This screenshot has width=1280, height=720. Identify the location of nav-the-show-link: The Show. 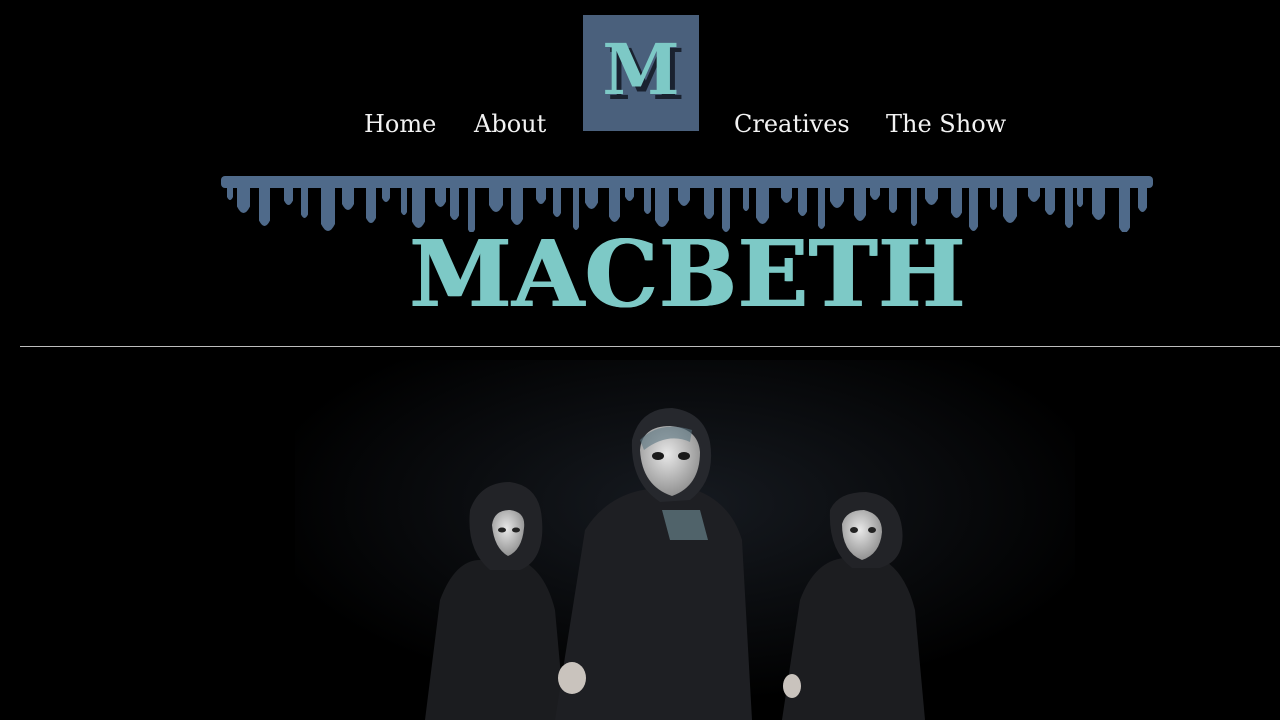
(946, 124).